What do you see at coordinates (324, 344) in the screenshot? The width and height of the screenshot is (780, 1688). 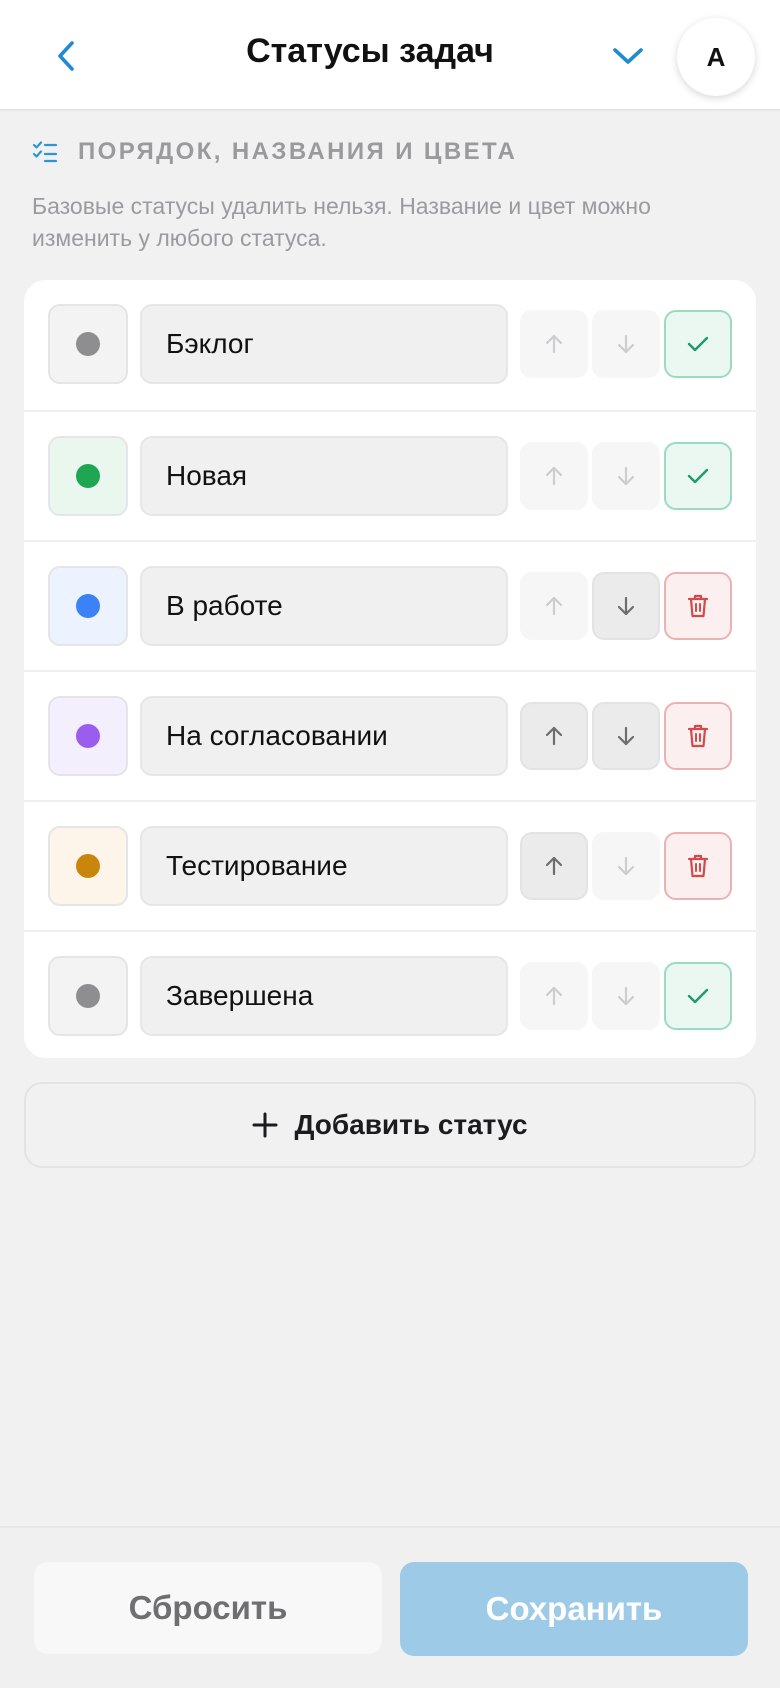 I see `status-name-input: Бэклог` at bounding box center [324, 344].